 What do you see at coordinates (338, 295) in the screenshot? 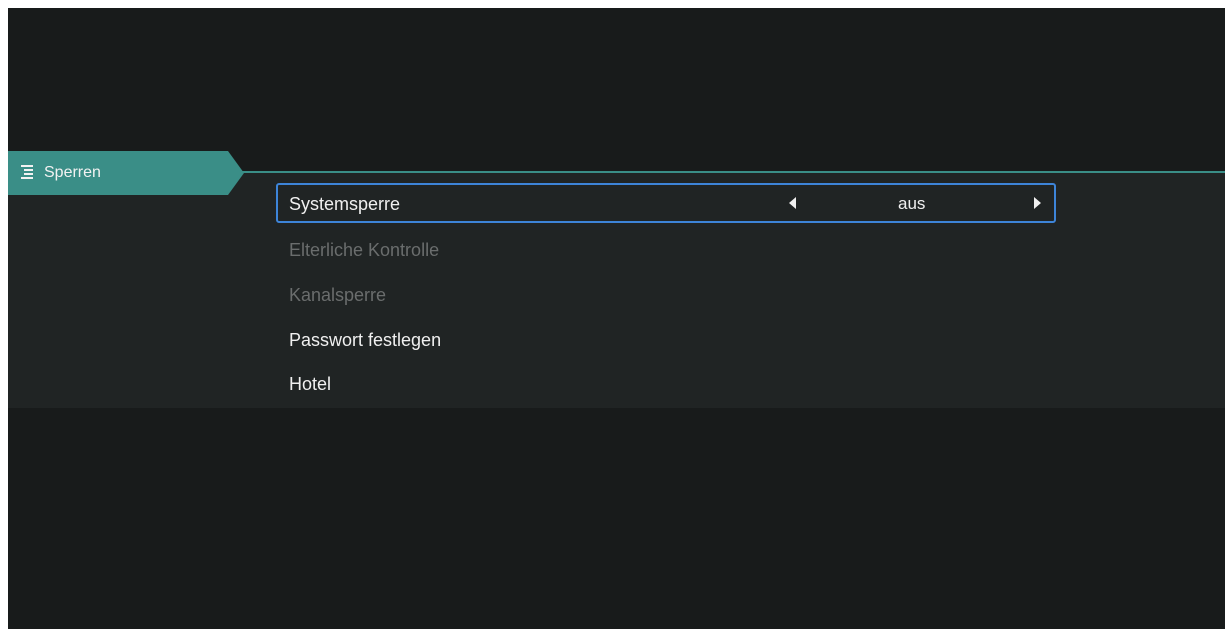
I see `menu-item-label: Kanalsperre` at bounding box center [338, 295].